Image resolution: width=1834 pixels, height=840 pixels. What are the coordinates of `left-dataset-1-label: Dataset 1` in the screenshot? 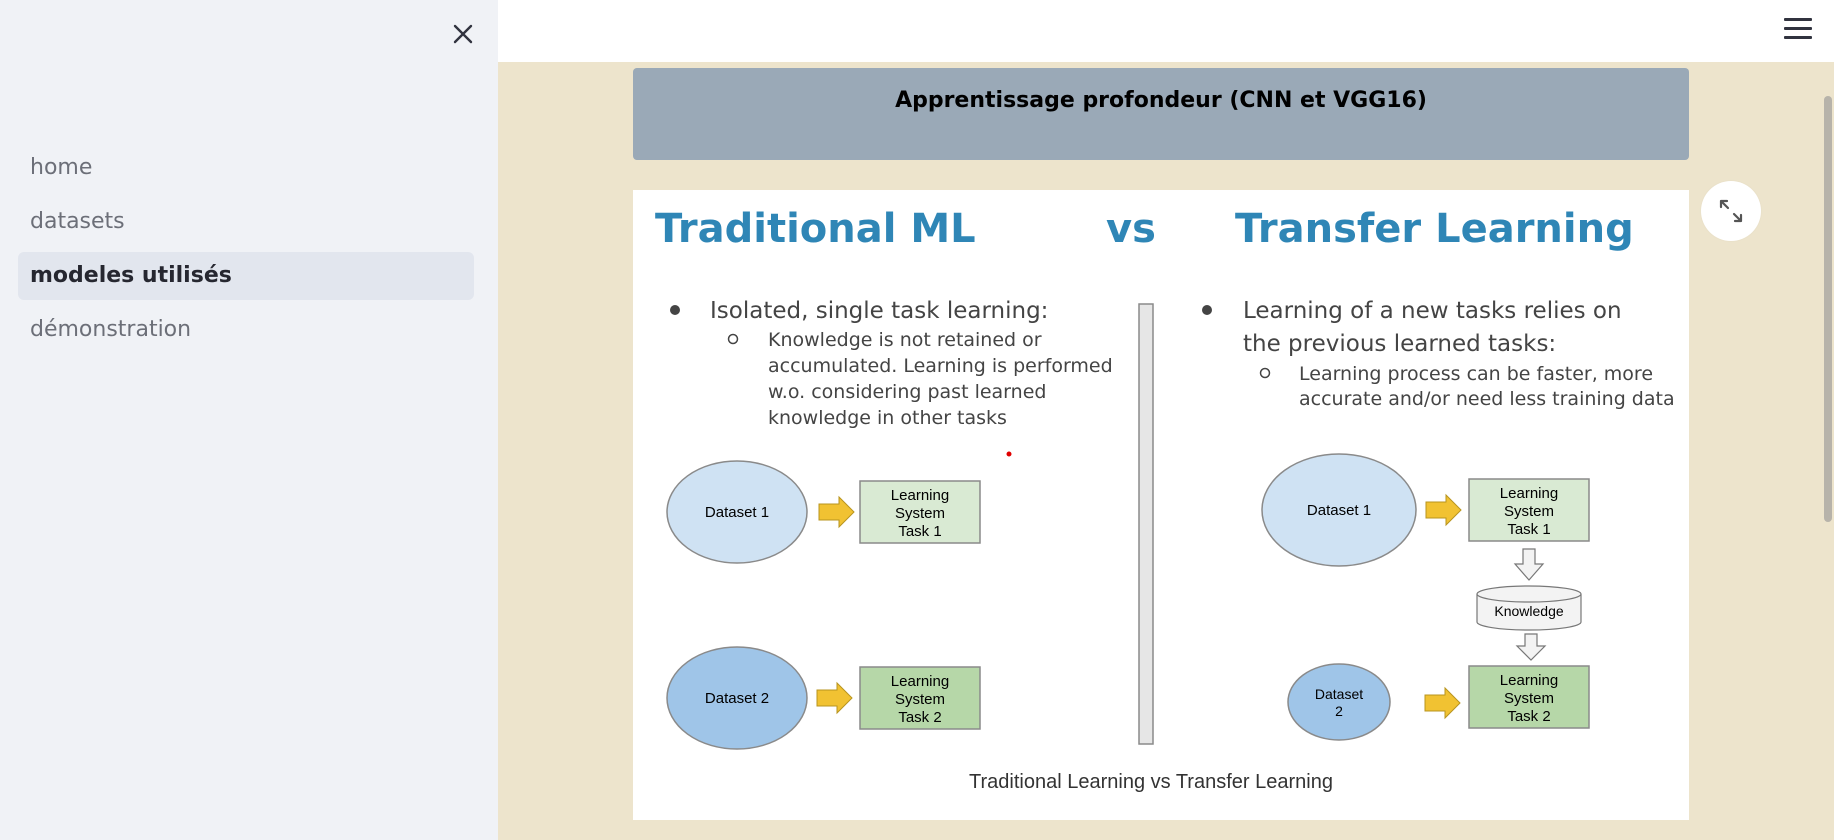 It's located at (737, 512).